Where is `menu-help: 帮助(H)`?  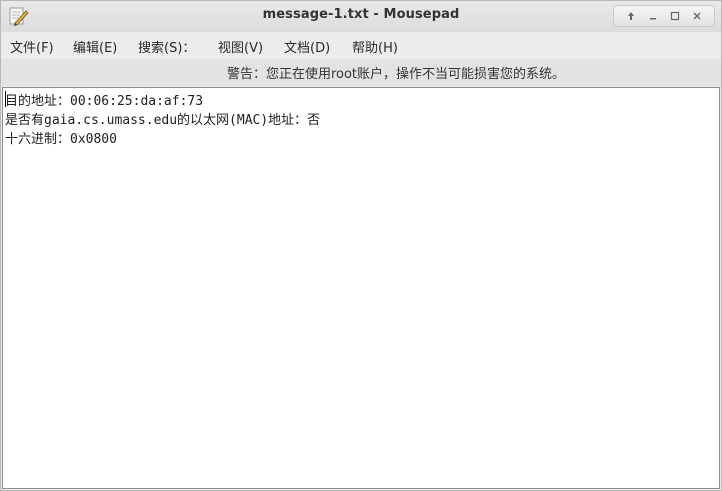
menu-help: 帮助(H) is located at coordinates (375, 46).